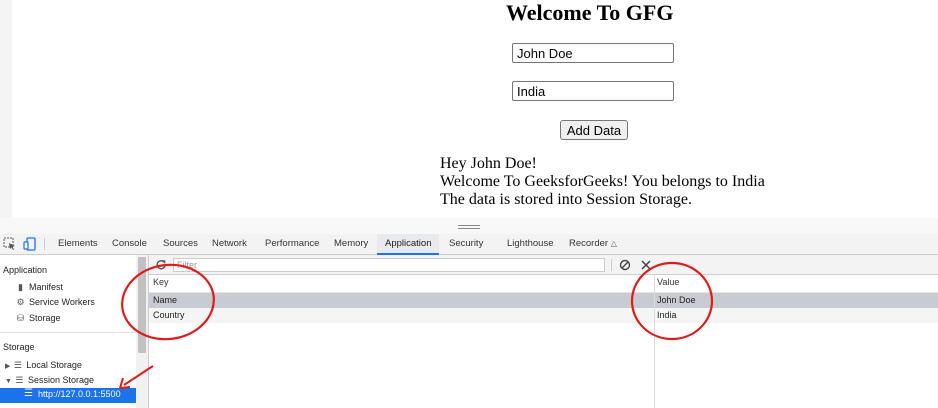  Describe the element at coordinates (62, 302) in the screenshot. I see `sidebar-item-label: Service Workers` at that location.